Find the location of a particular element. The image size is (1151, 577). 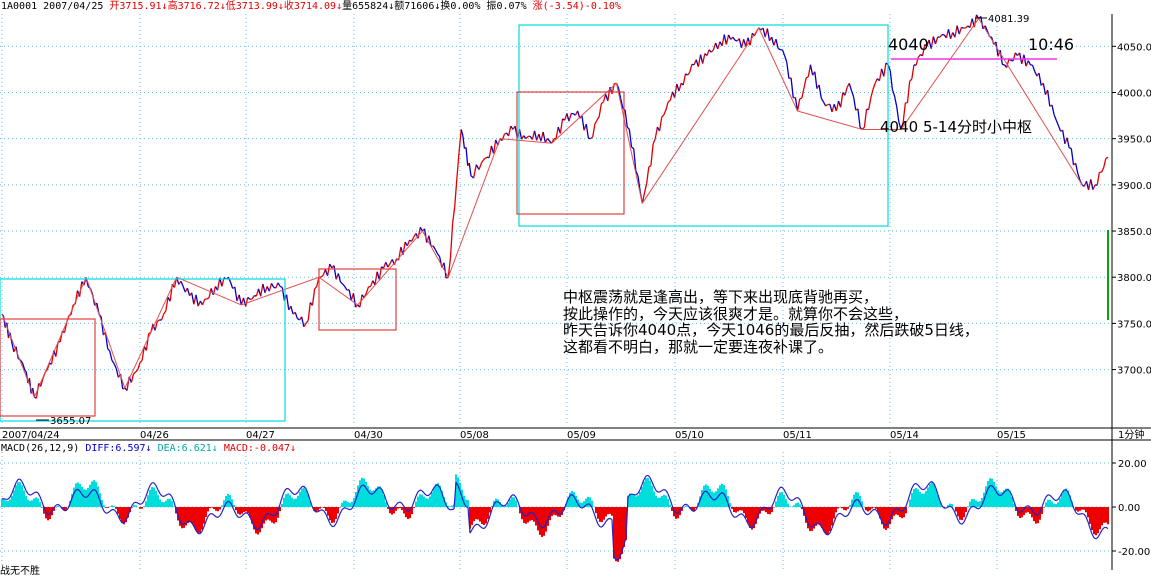

y-tick-label: 3800.00 is located at coordinates (1134, 278).